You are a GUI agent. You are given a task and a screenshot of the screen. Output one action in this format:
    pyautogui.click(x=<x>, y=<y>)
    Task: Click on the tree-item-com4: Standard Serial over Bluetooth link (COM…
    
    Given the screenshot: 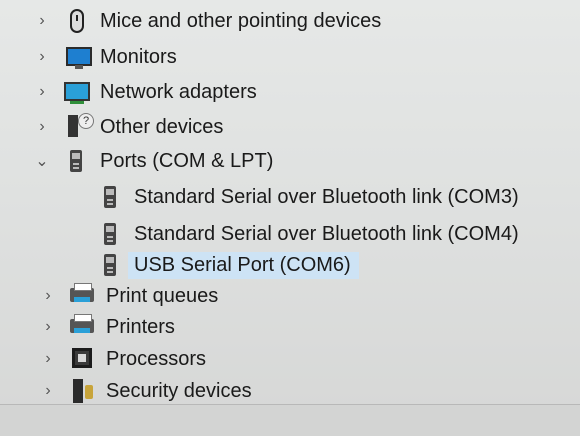 What is the action you would take?
    pyautogui.click(x=308, y=234)
    